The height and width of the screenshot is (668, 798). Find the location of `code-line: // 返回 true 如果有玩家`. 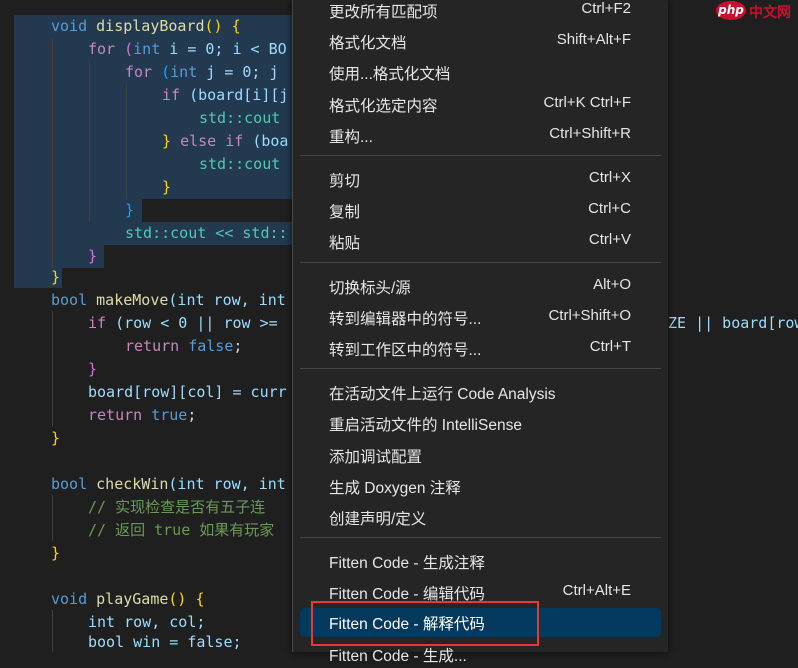

code-line: // 返回 true 如果有玩家 is located at coordinates (181, 530).